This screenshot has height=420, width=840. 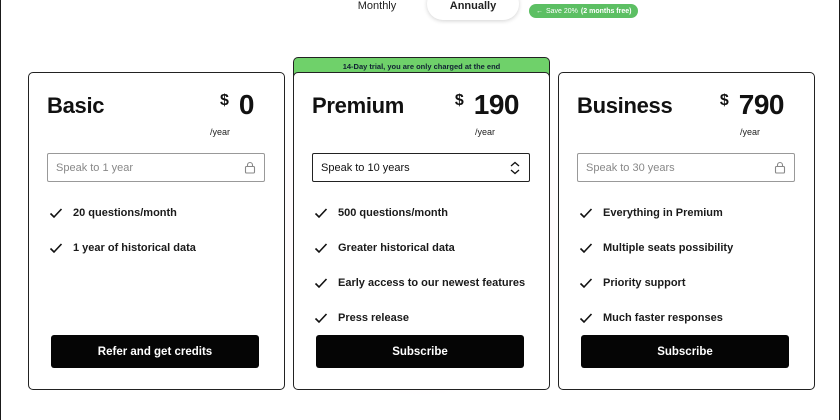 I want to click on feature-item: 1 year of historical data, so click(x=122, y=247).